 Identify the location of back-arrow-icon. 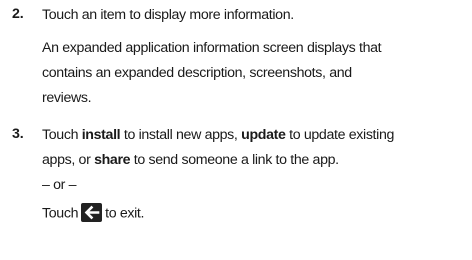
(92, 212).